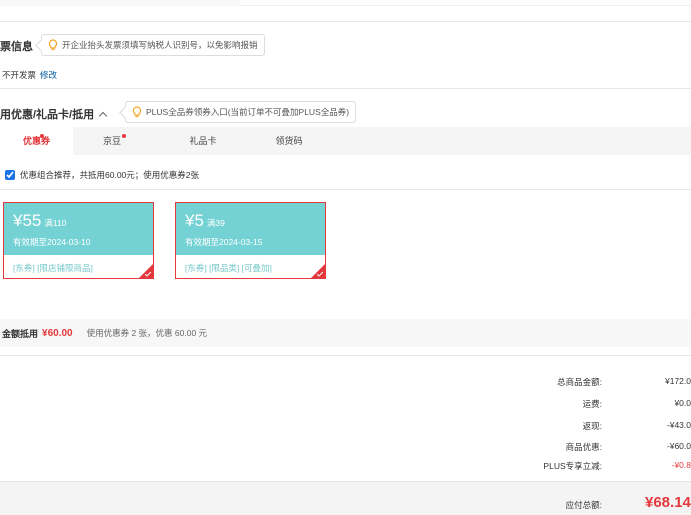 The image size is (691, 515). Describe the element at coordinates (160, 45) in the screenshot. I see `invoice-tip-text: 开企业抬头发票须填写纳税人识别号，以免影响报销` at that location.